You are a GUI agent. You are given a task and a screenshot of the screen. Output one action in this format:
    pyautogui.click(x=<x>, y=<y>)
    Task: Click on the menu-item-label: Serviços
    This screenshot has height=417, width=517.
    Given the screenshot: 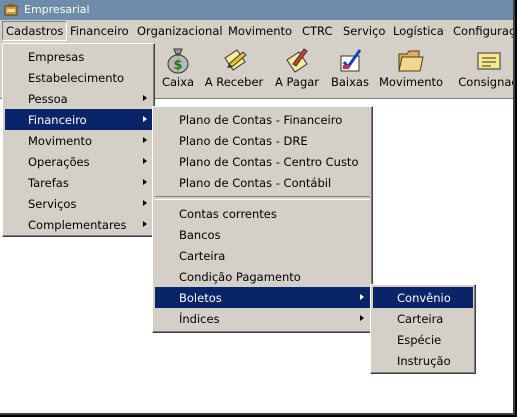 What is the action you would take?
    pyautogui.click(x=52, y=204)
    